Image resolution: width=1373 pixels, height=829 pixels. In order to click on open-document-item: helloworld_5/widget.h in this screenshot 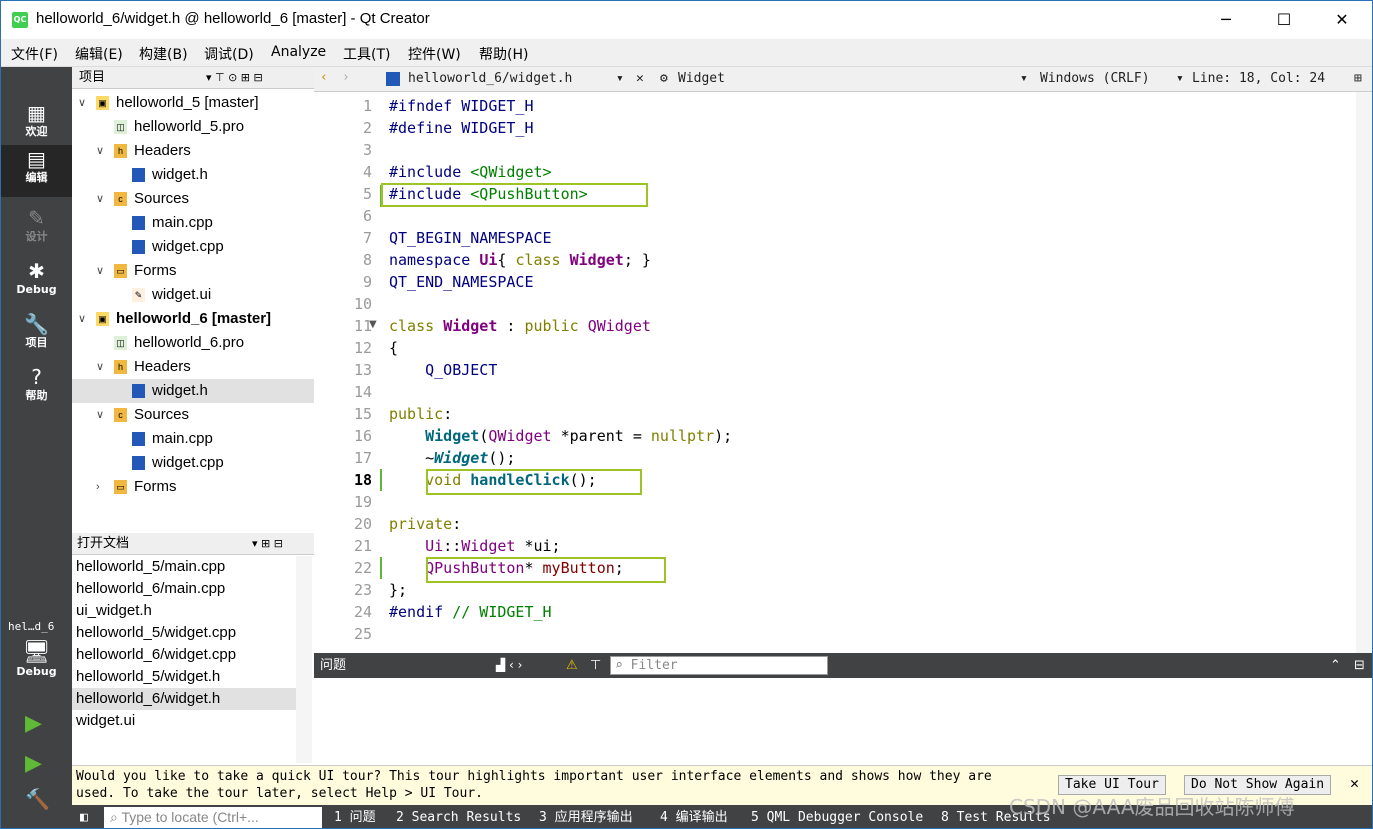, I will do `click(185, 677)`.